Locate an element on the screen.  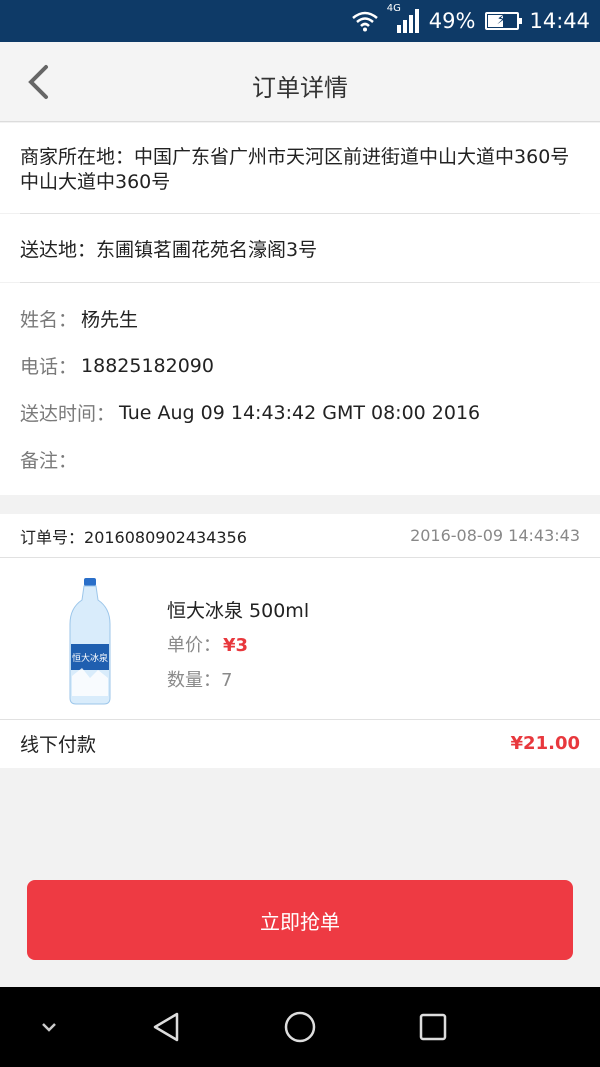
order-header: 订单号：2016080902434356 2016-08-09 14:43:43 is located at coordinates (300, 536).